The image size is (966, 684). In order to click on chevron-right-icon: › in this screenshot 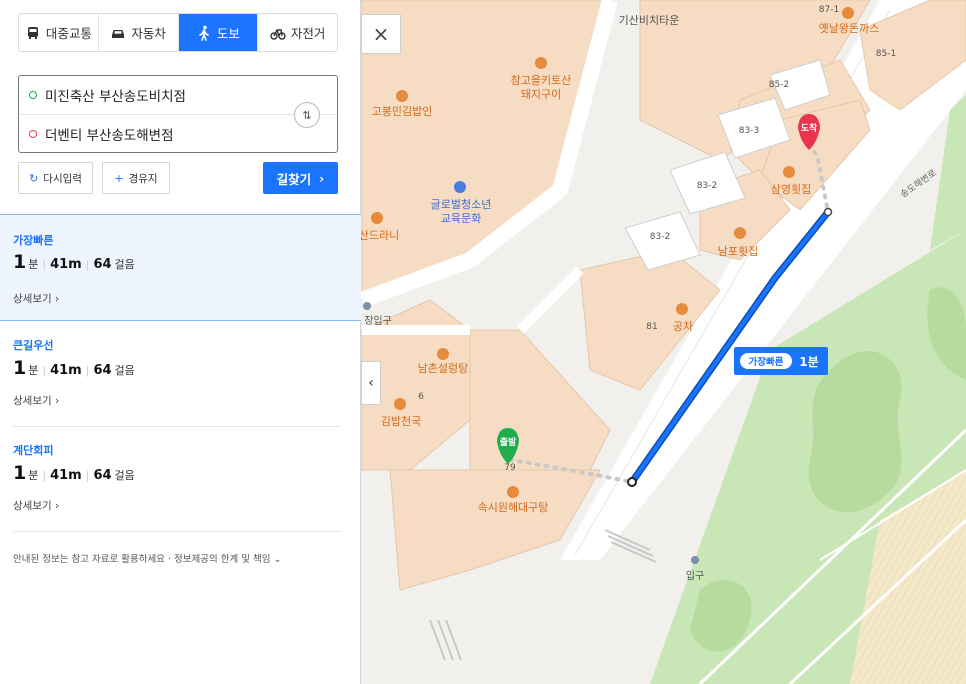, I will do `click(322, 178)`.